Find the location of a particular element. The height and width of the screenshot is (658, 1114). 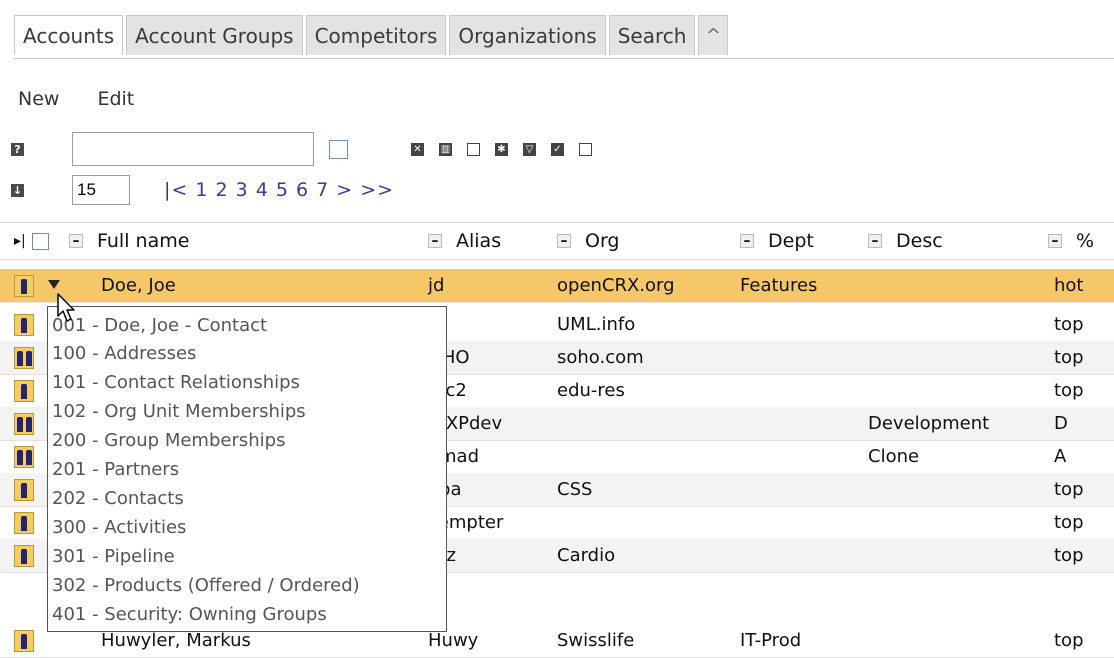

grid-header: ▸| – Full name – Alias – Org – Dept – Desc –% is located at coordinates (557, 241).